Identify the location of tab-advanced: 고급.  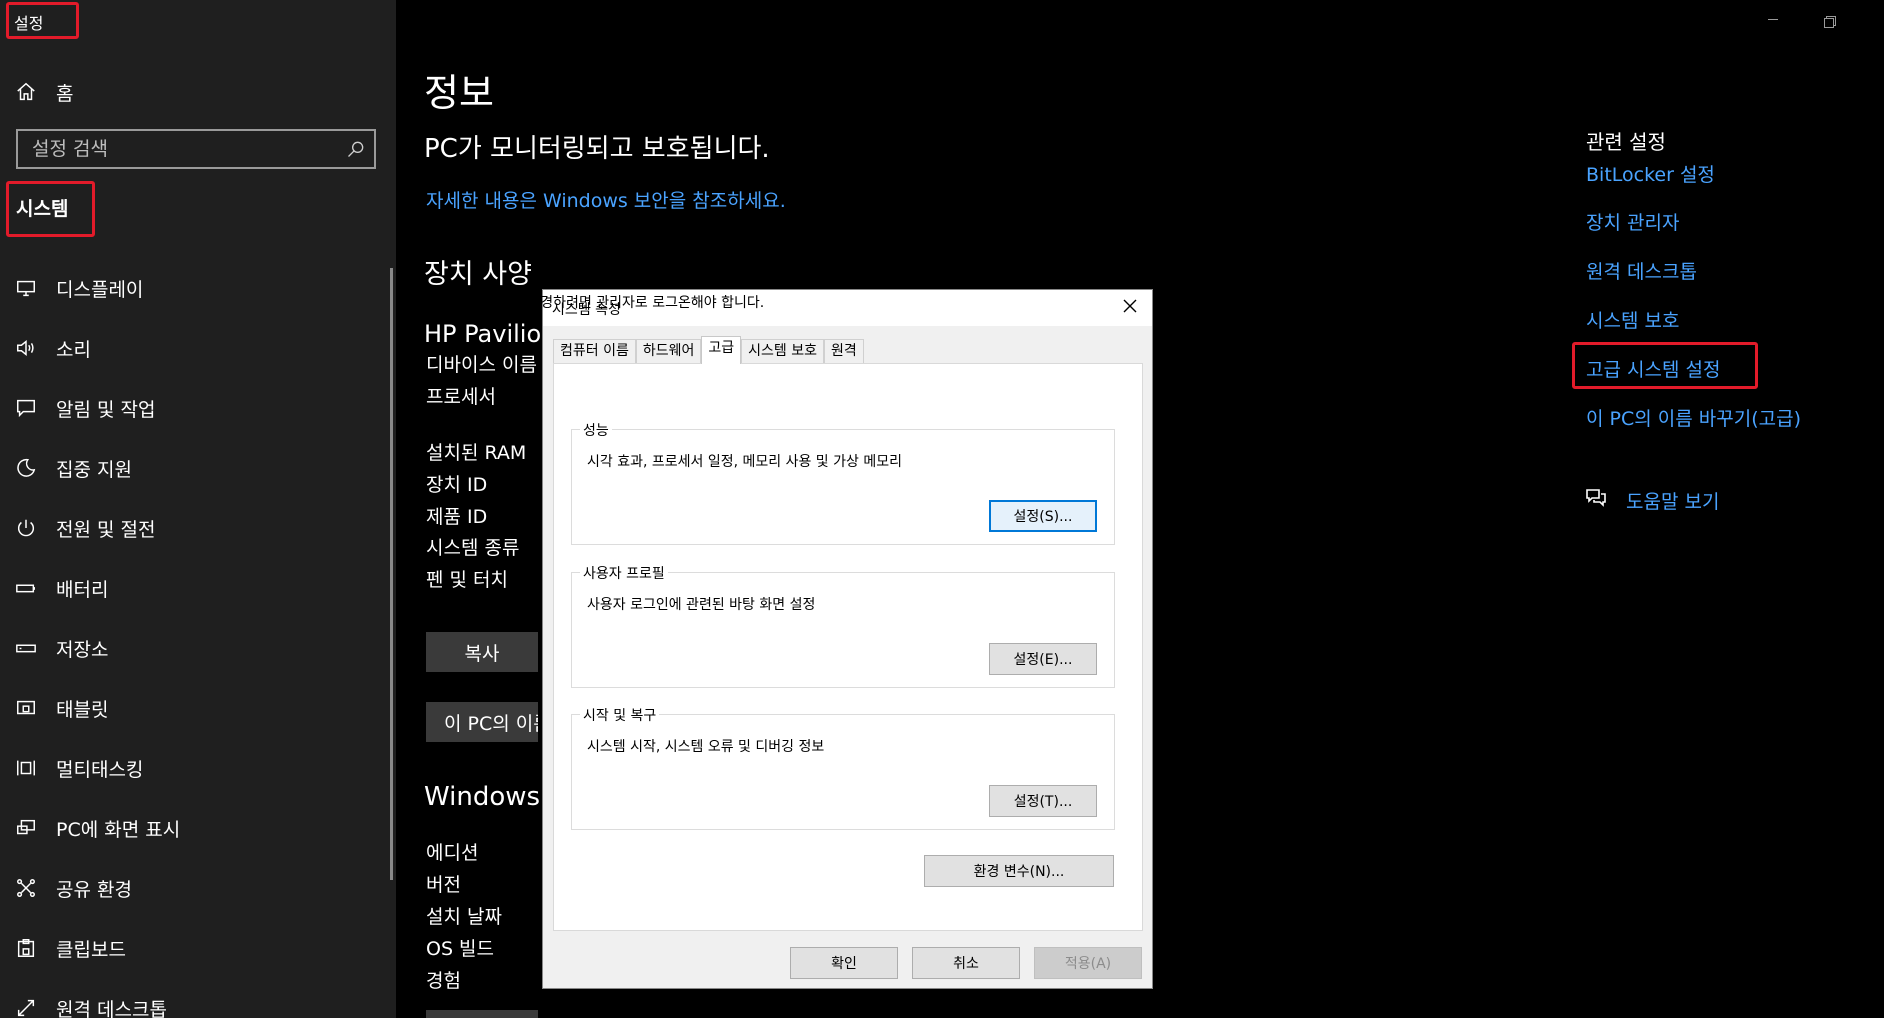
(721, 350).